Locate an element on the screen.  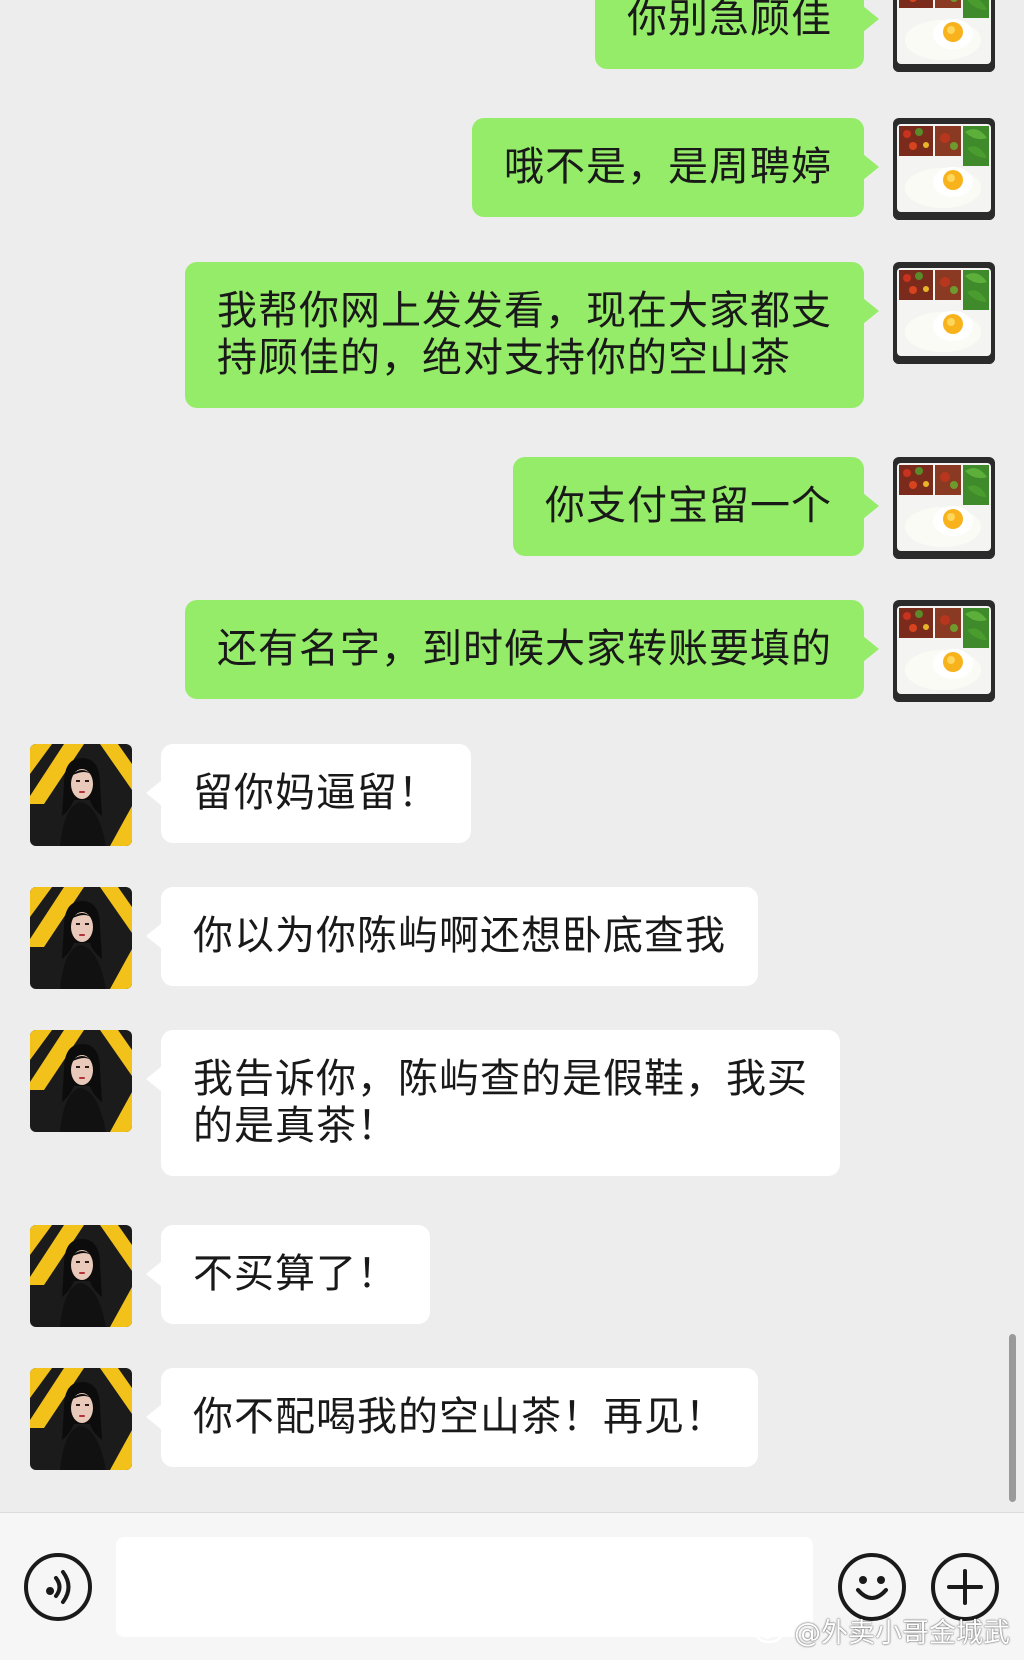
plus-icon is located at coordinates (965, 1587).